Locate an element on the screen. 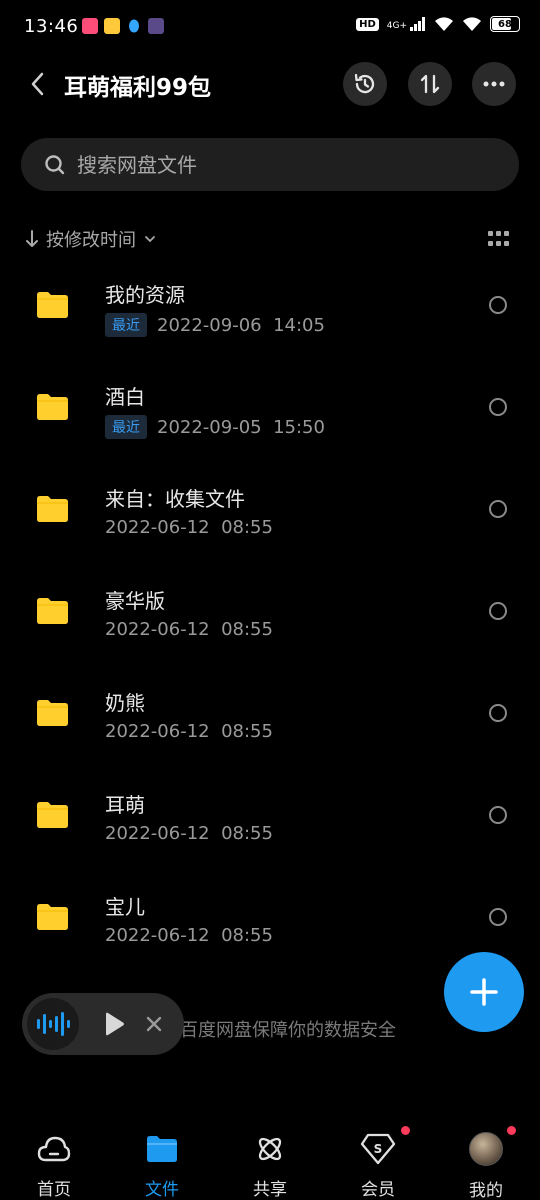  page-title: 耳萌福利99包 is located at coordinates (138, 88).